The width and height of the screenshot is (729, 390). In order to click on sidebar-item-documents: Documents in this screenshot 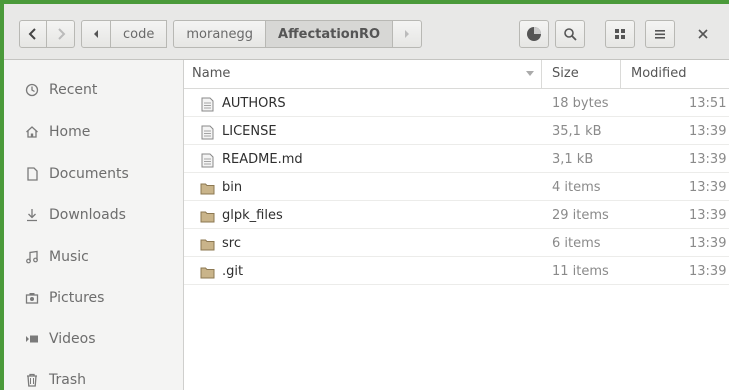, I will do `click(93, 174)`.